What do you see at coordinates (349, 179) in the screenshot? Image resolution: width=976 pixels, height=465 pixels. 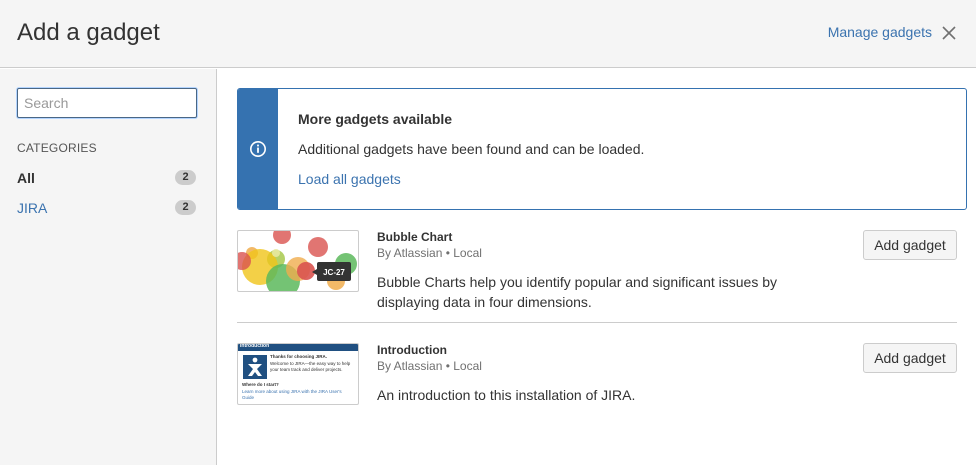 I see `load-all-gadgets-link: Load all gadgets` at bounding box center [349, 179].